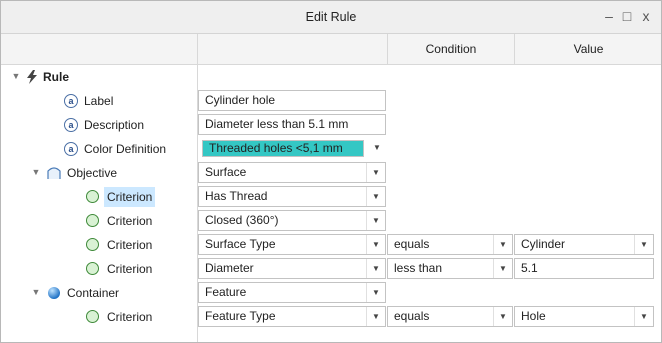  Describe the element at coordinates (292, 268) in the screenshot. I see `criterion-property-dropdown: Diameter ▼` at that location.